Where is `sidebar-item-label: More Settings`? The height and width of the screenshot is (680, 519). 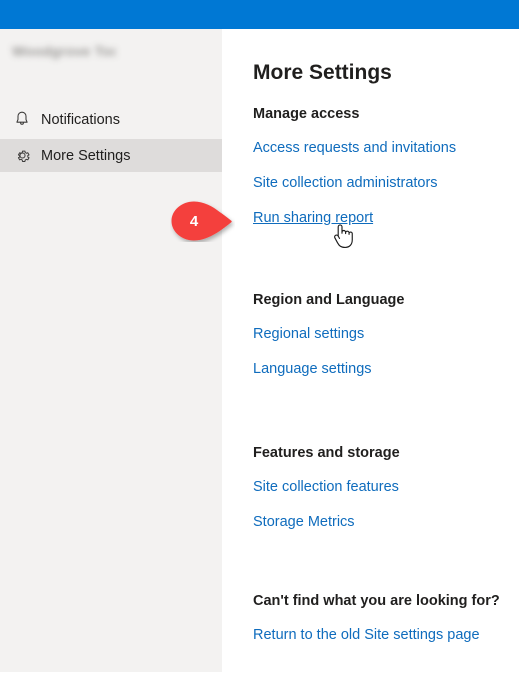
sidebar-item-label: More Settings is located at coordinates (86, 155).